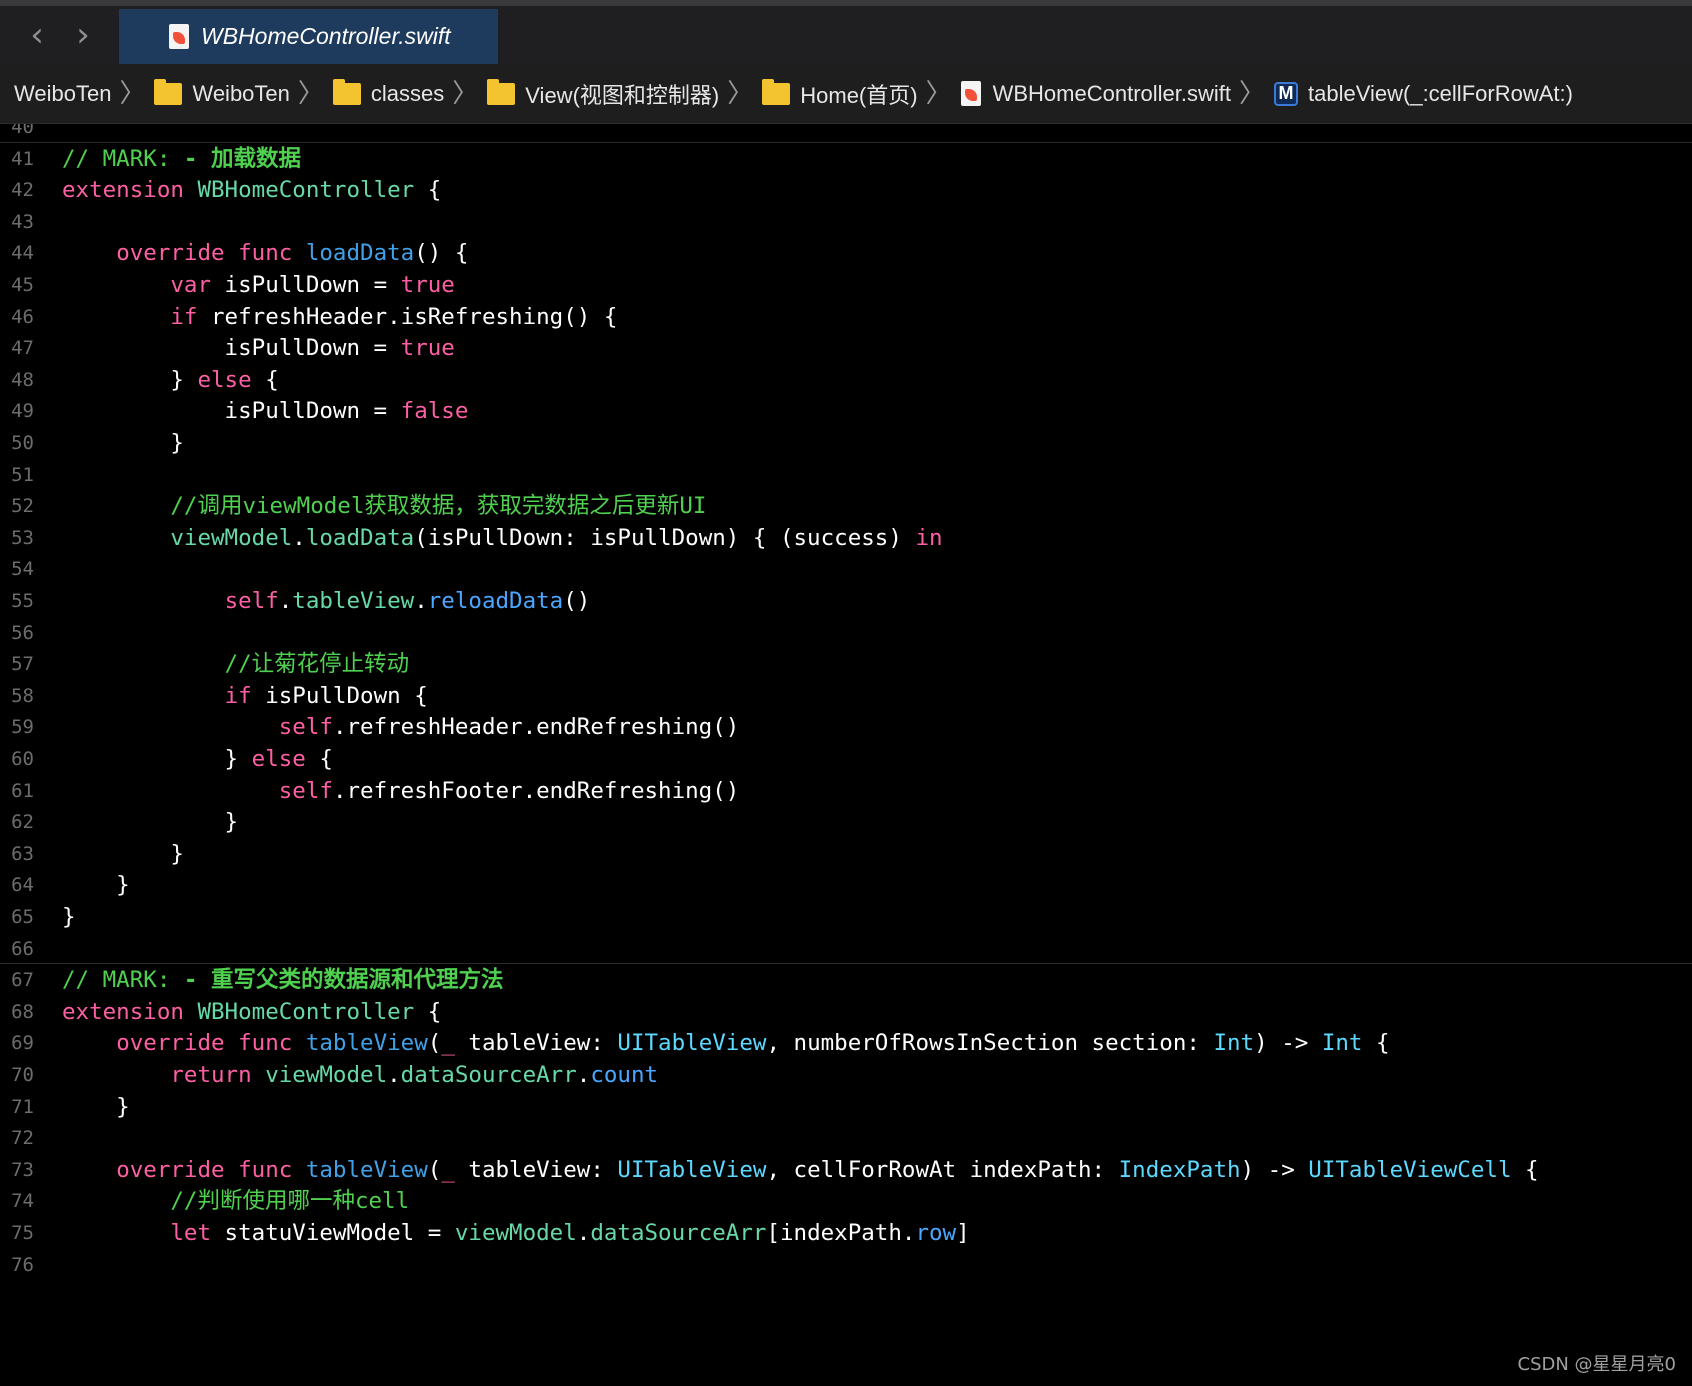 The height and width of the screenshot is (1386, 1692). I want to click on breadcrumb-item: MtableView(_:cellForRowAt:), so click(1423, 94).